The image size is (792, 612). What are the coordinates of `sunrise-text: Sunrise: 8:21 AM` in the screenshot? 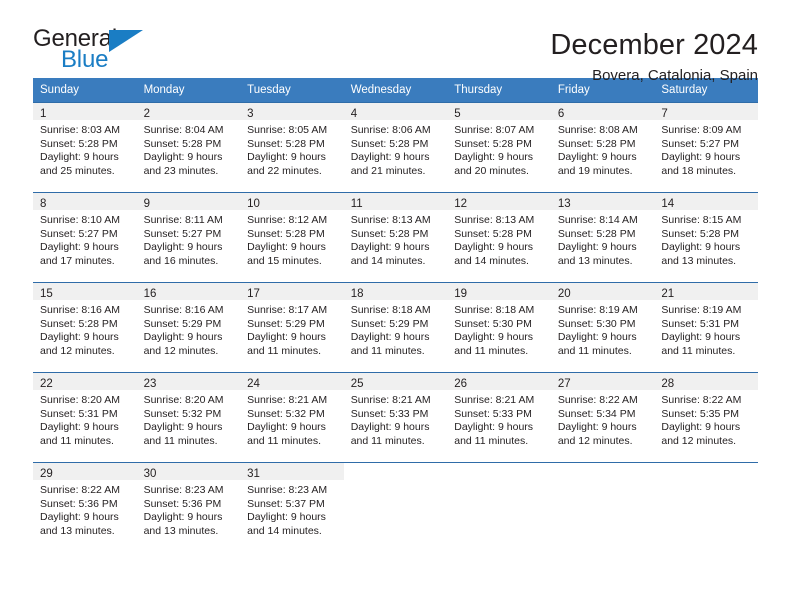 It's located at (494, 400).